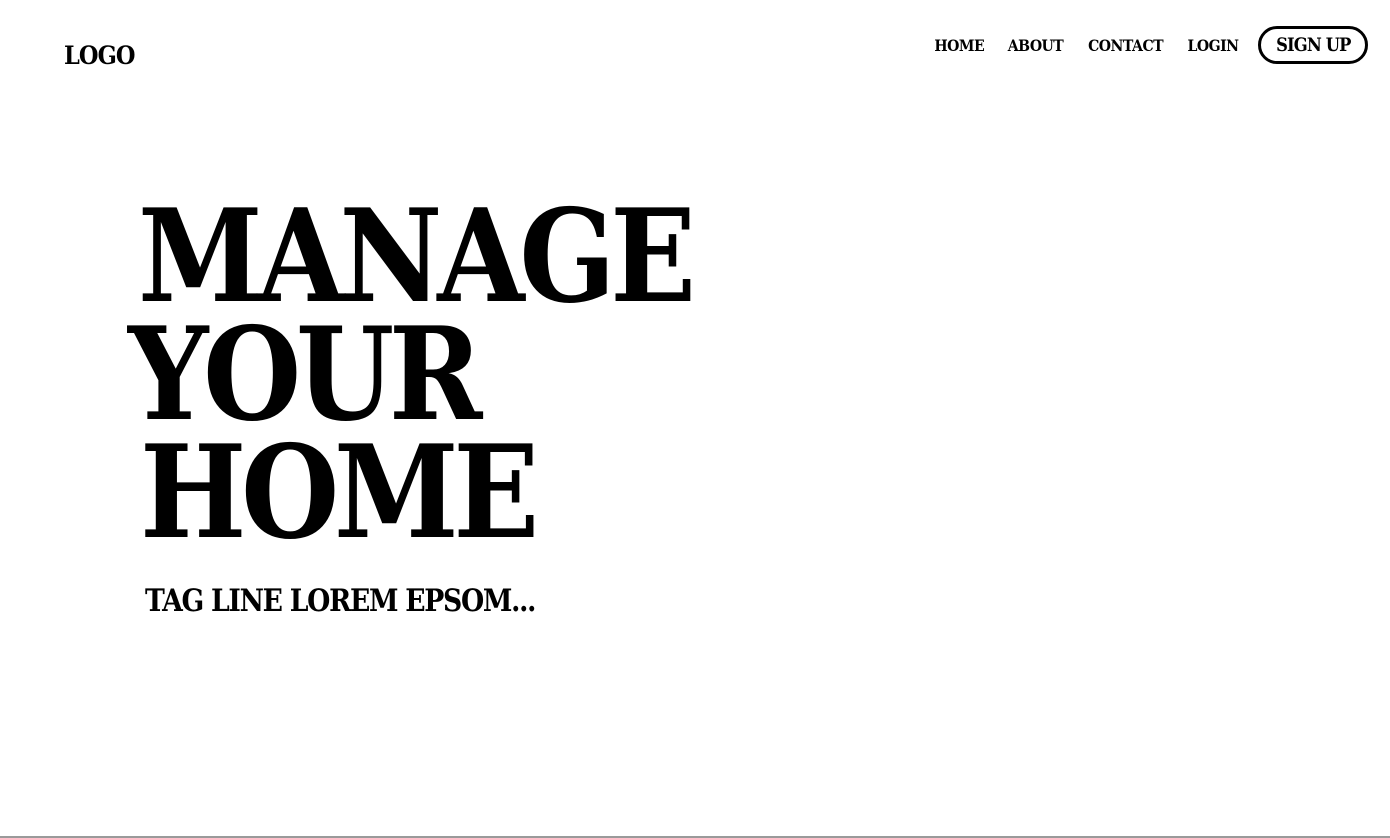 This screenshot has height=838, width=1390. What do you see at coordinates (1125, 45) in the screenshot?
I see `nav-contact-link: CONTACT` at bounding box center [1125, 45].